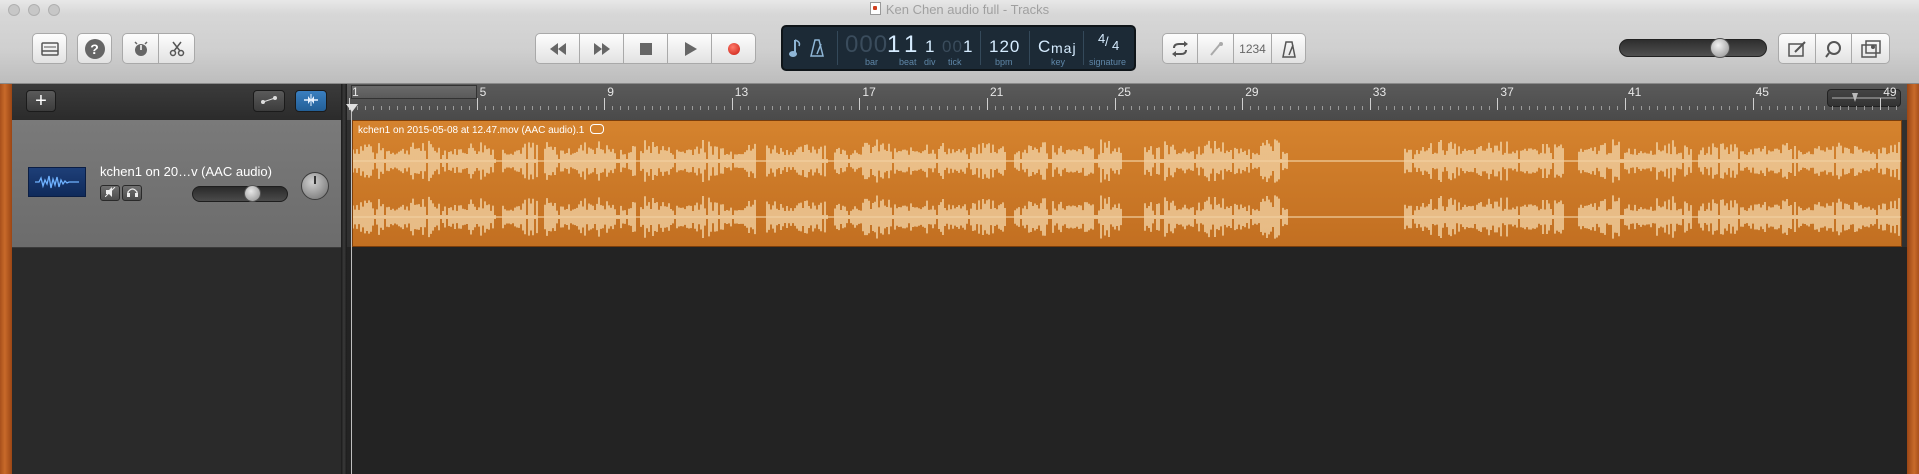 This screenshot has width=1919, height=474. I want to click on metronome-icon, so click(1289, 49).